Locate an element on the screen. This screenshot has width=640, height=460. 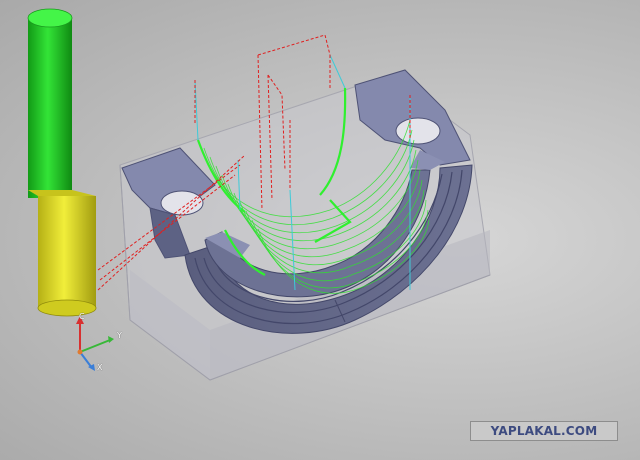
watermark-logo: YAPLAKAL.COM is located at coordinates (544, 431).